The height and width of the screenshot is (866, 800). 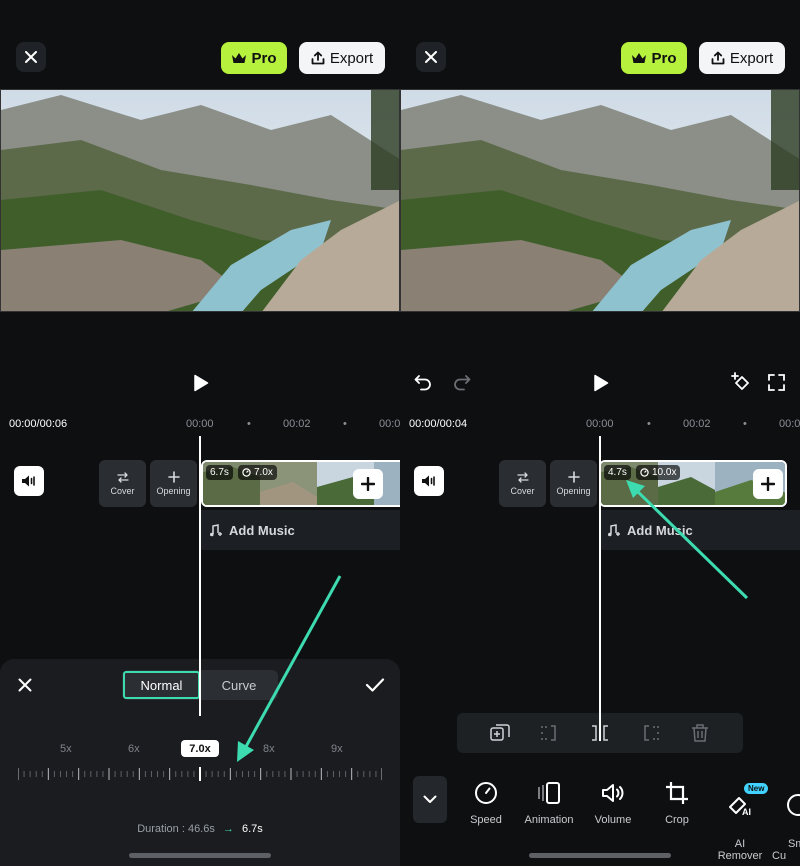 What do you see at coordinates (549, 820) in the screenshot?
I see `tool-label: Animation` at bounding box center [549, 820].